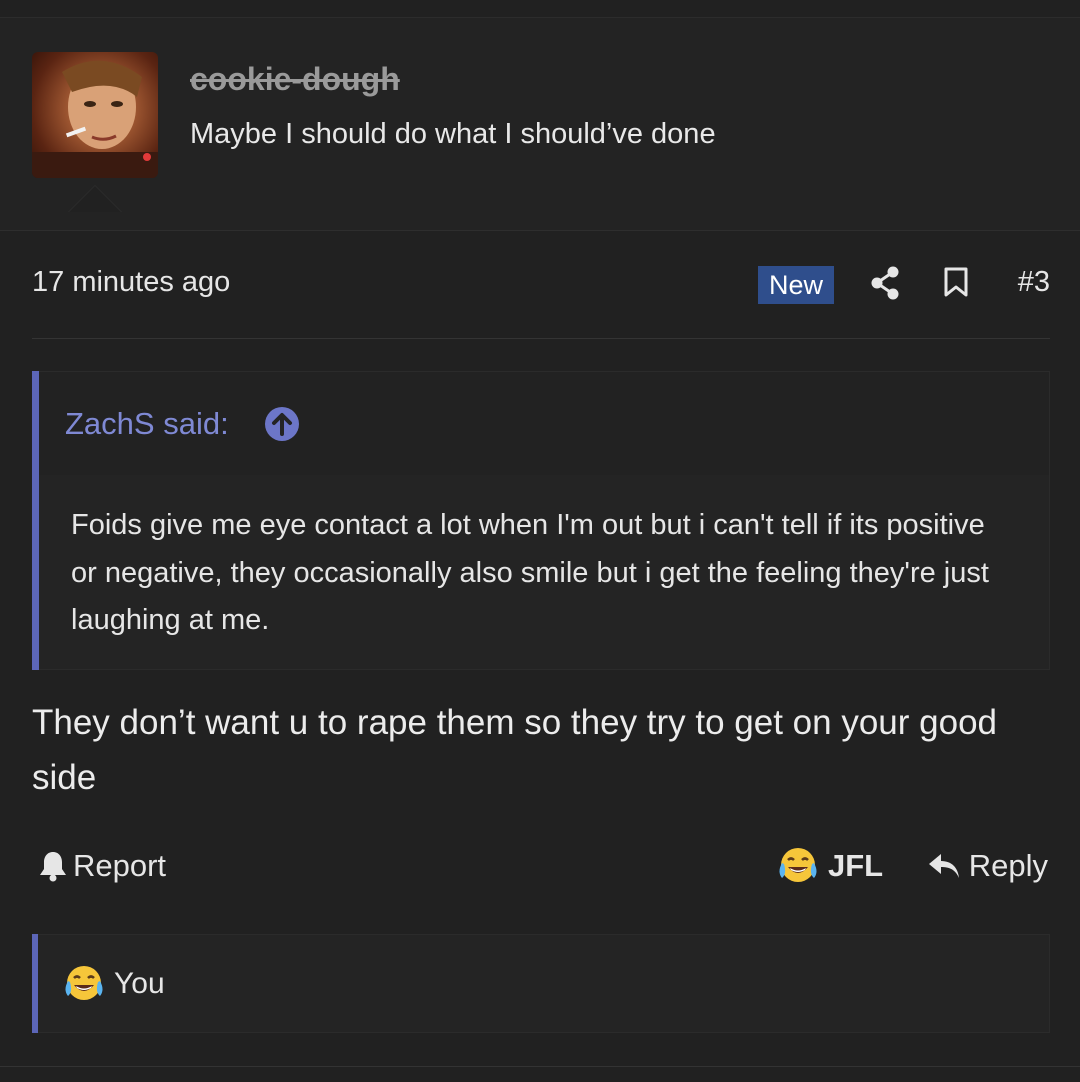  What do you see at coordinates (95, 198) in the screenshot?
I see `message-pointer` at bounding box center [95, 198].